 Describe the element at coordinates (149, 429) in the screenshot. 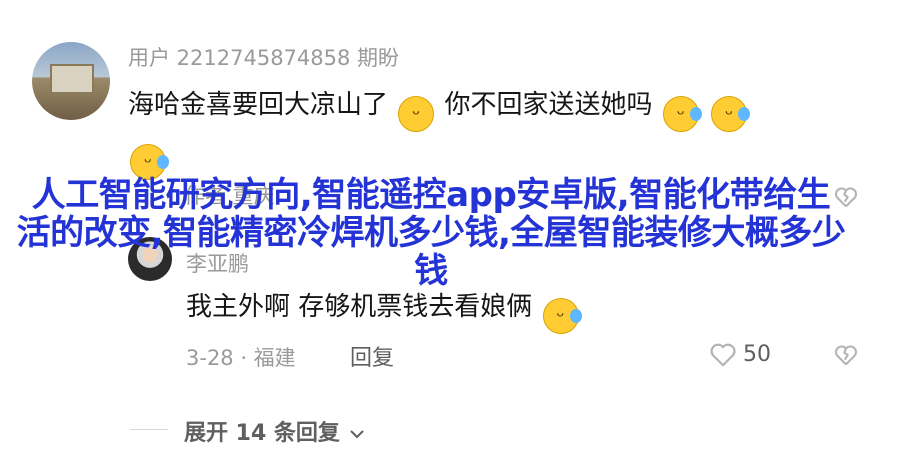

I see `divider` at that location.